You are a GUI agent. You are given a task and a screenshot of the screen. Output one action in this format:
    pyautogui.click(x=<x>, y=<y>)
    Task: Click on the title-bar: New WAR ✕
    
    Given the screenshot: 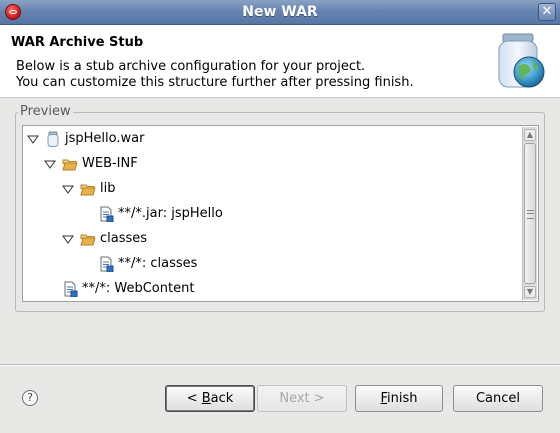 What is the action you would take?
    pyautogui.click(x=280, y=12)
    